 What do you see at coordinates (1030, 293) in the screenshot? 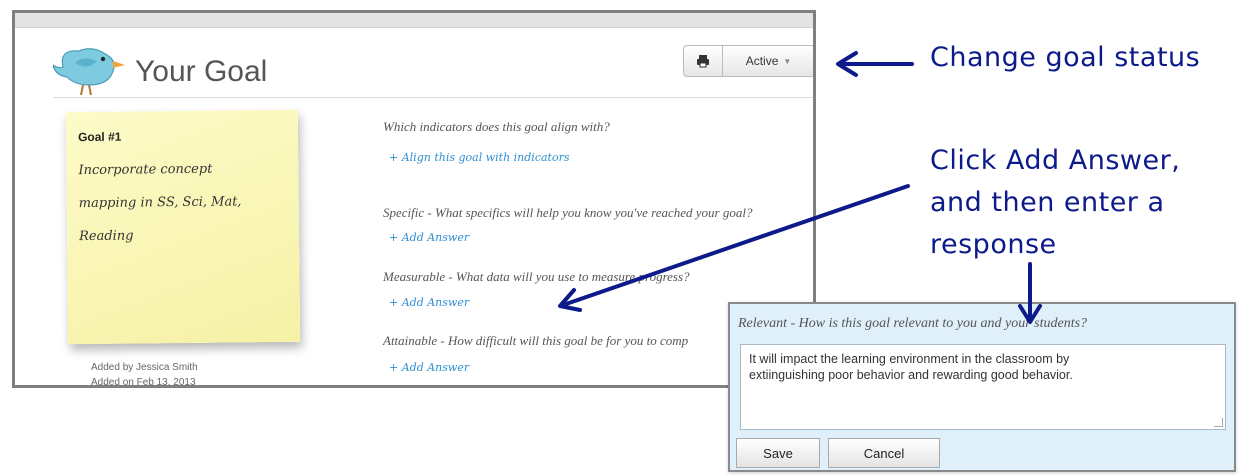
I see `arrow-to-popup-icon` at bounding box center [1030, 293].